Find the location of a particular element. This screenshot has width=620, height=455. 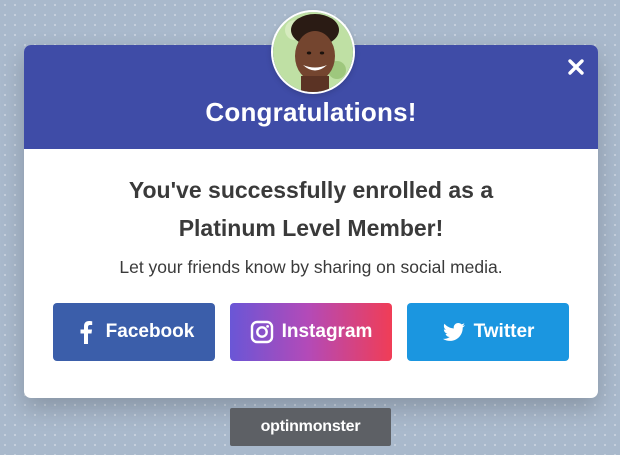

popup-title: Congratulations! is located at coordinates (311, 112).